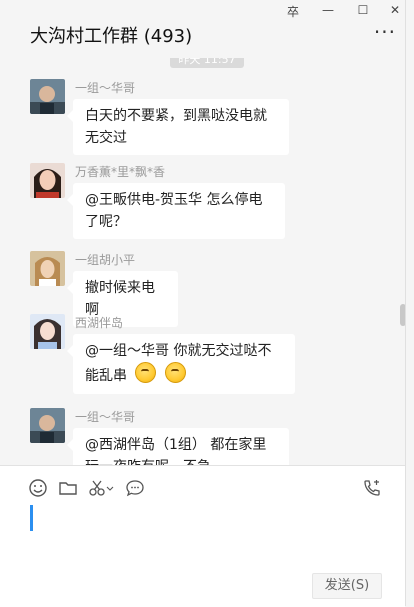 The width and height of the screenshot is (414, 607). Describe the element at coordinates (101, 488) in the screenshot. I see `scissors-icon` at that location.